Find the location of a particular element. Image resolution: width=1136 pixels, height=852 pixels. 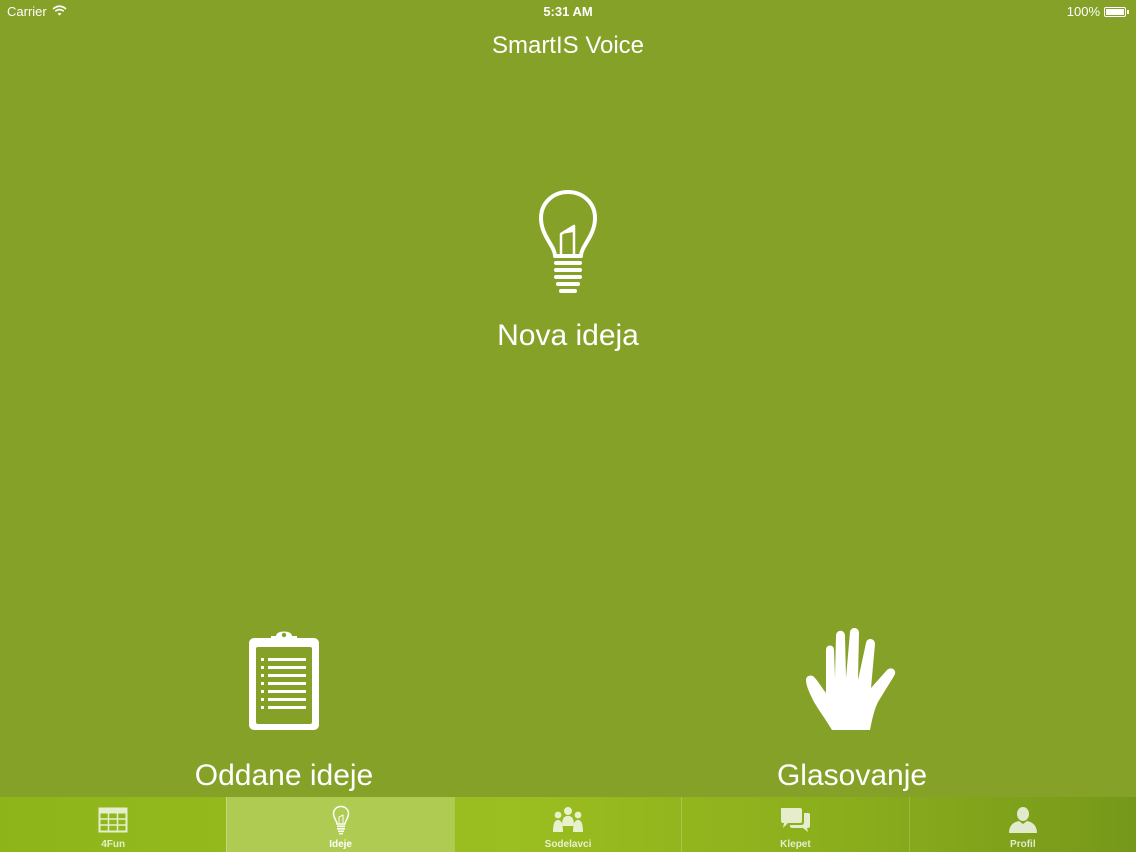

tab-label: Sodelavci is located at coordinates (568, 844).